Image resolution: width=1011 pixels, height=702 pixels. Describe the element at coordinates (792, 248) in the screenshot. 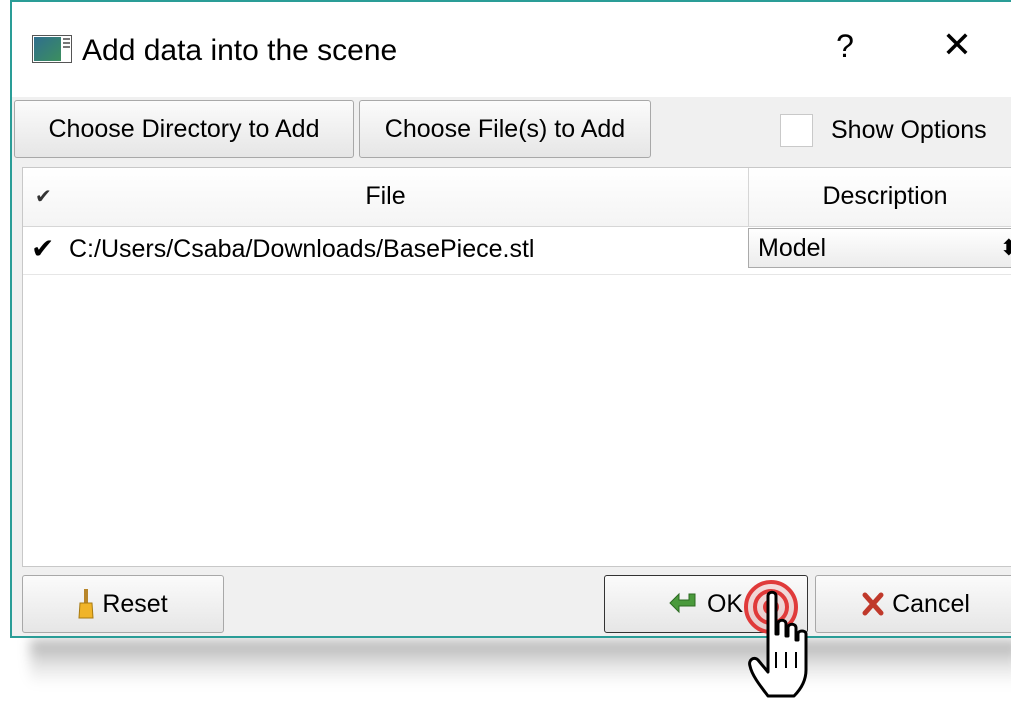

I see `description-select-value: Model` at that location.